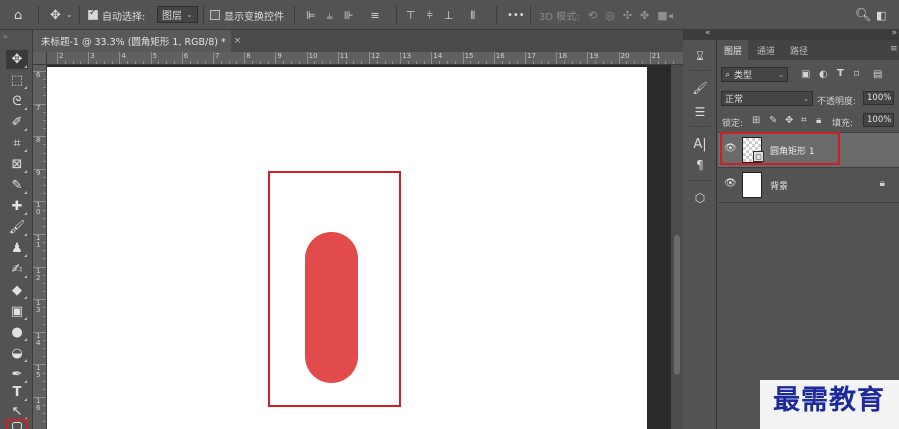 The width and height of the screenshot is (899, 429). Describe the element at coordinates (238, 41) in the screenshot. I see `close-icon: ×` at that location.